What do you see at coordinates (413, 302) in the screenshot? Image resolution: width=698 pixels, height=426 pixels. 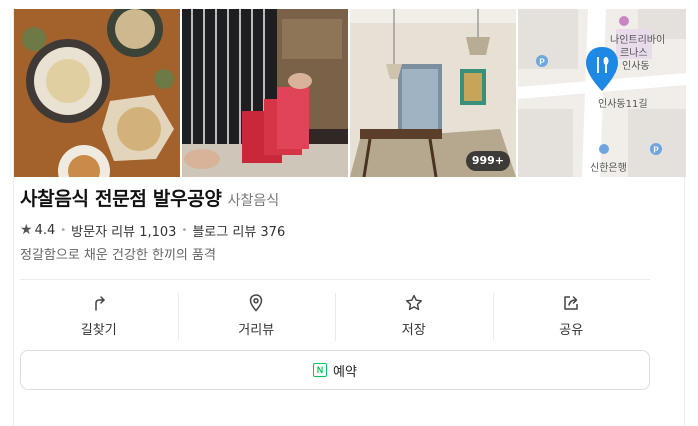 I see `star-outline-icon` at bounding box center [413, 302].